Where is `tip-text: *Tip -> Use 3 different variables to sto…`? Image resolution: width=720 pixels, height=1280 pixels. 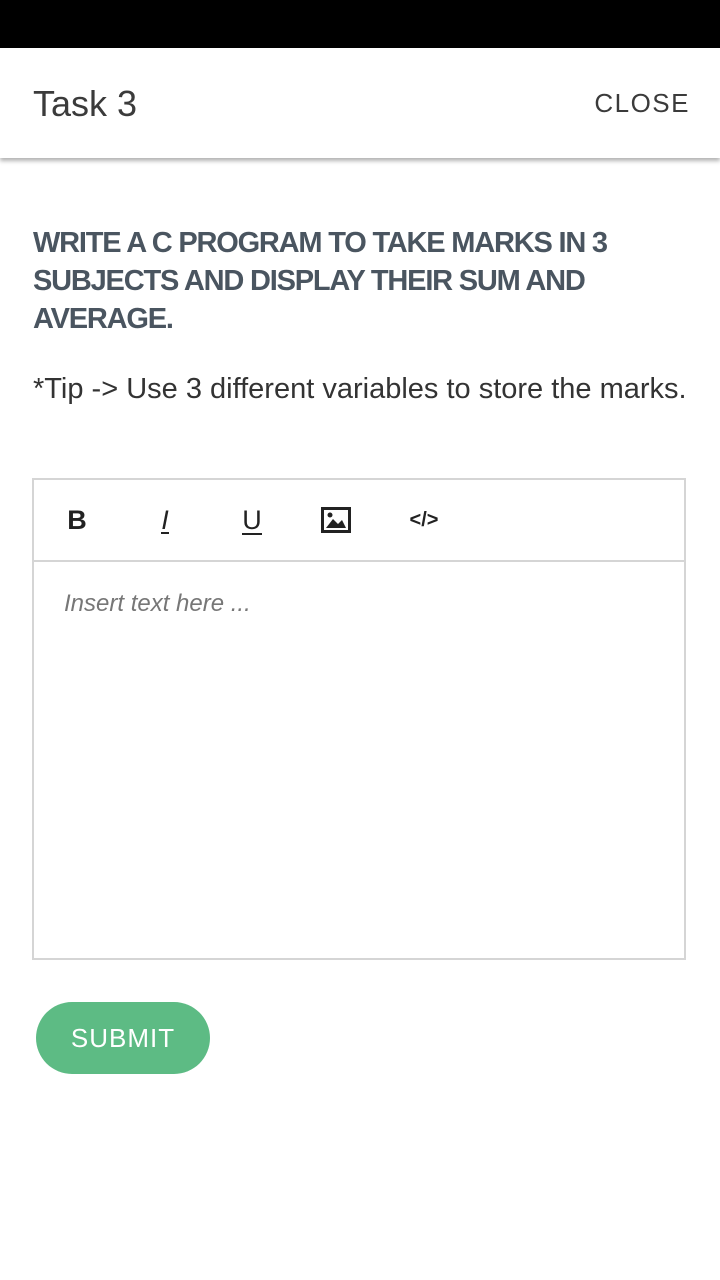 tip-text: *Tip -> Use 3 different variables to sto… is located at coordinates (360, 389).